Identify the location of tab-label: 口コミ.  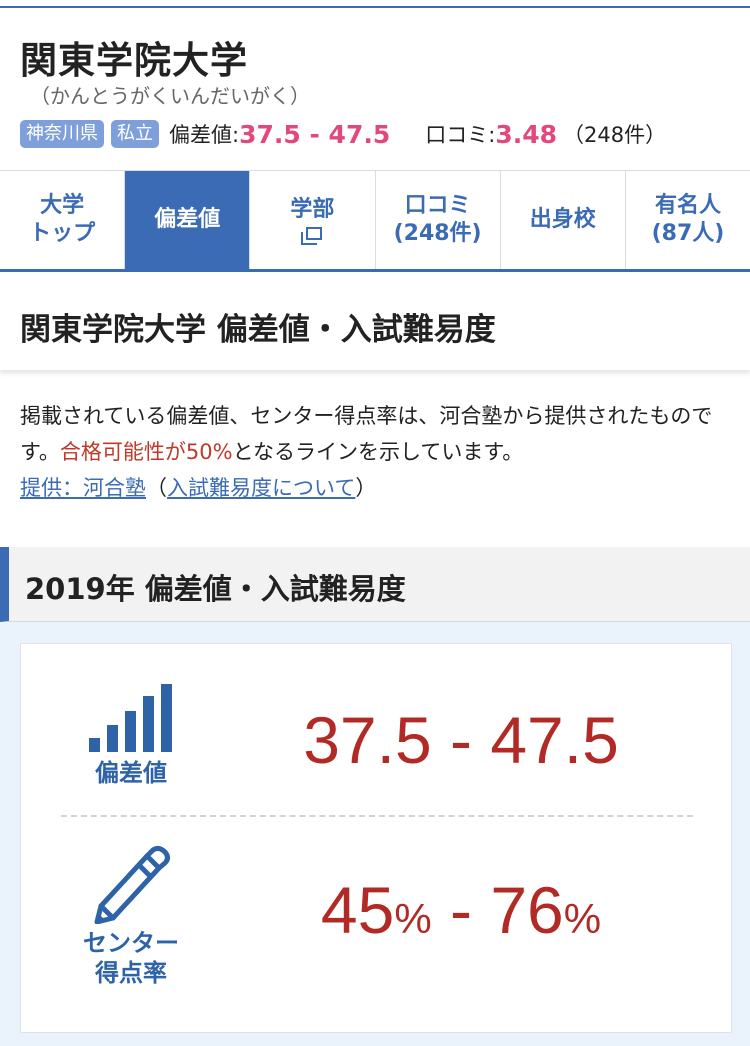
(437, 205).